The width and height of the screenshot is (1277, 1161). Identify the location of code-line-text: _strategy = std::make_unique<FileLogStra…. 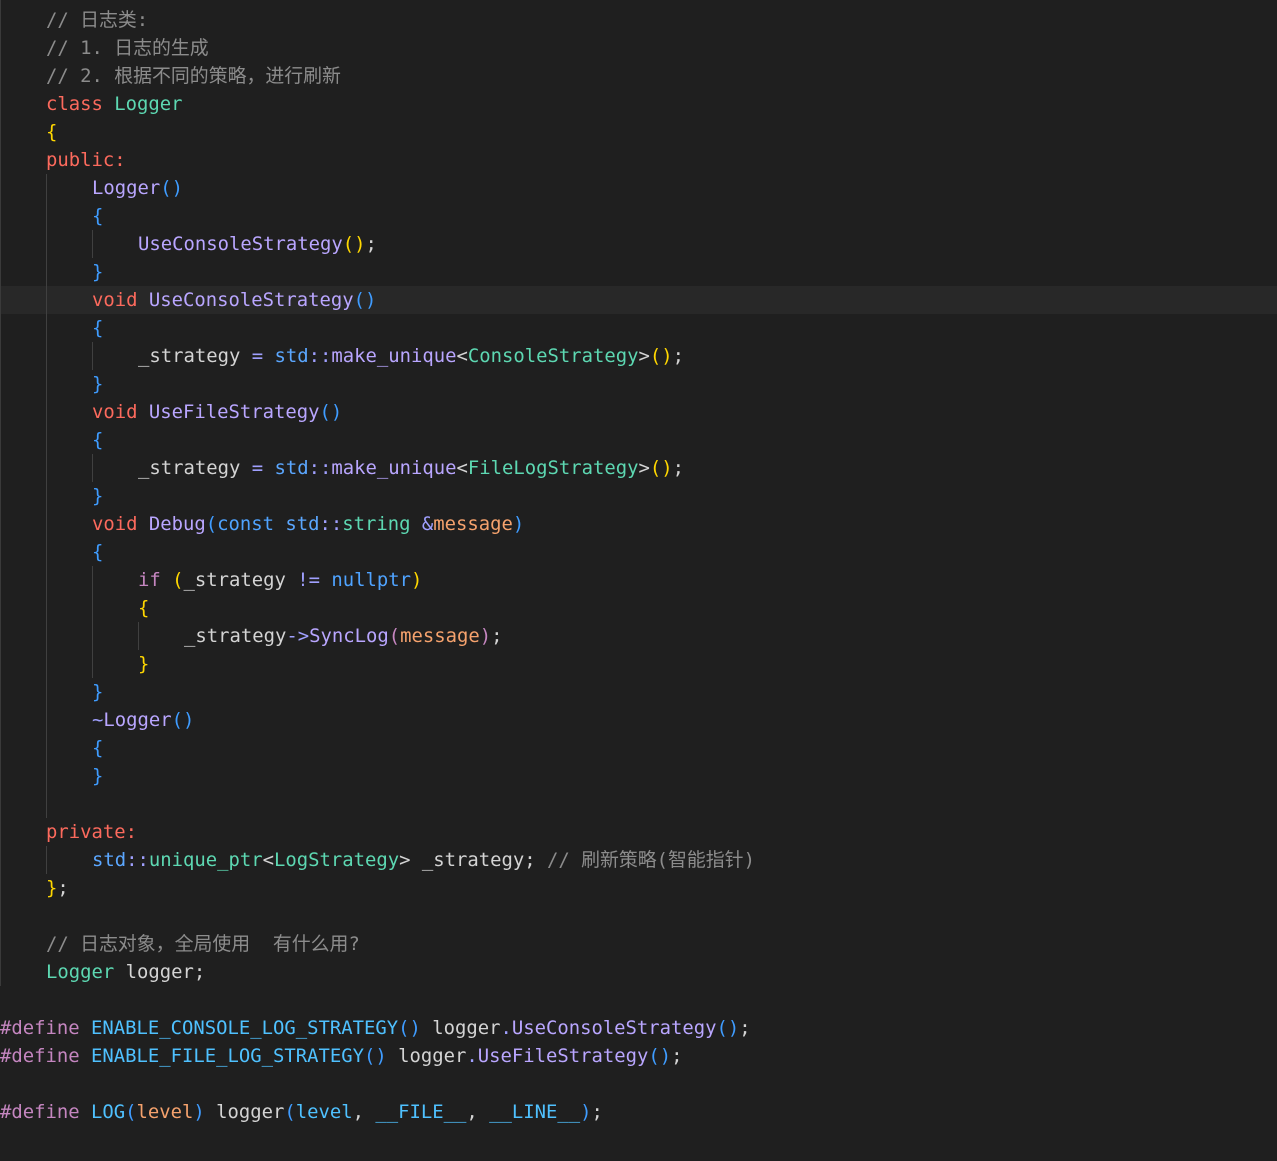
(411, 468).